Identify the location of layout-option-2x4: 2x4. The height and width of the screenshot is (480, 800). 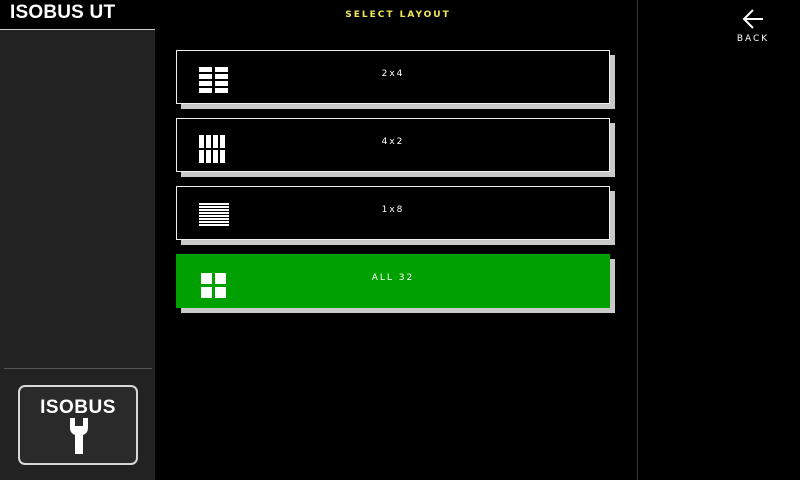
(393, 77).